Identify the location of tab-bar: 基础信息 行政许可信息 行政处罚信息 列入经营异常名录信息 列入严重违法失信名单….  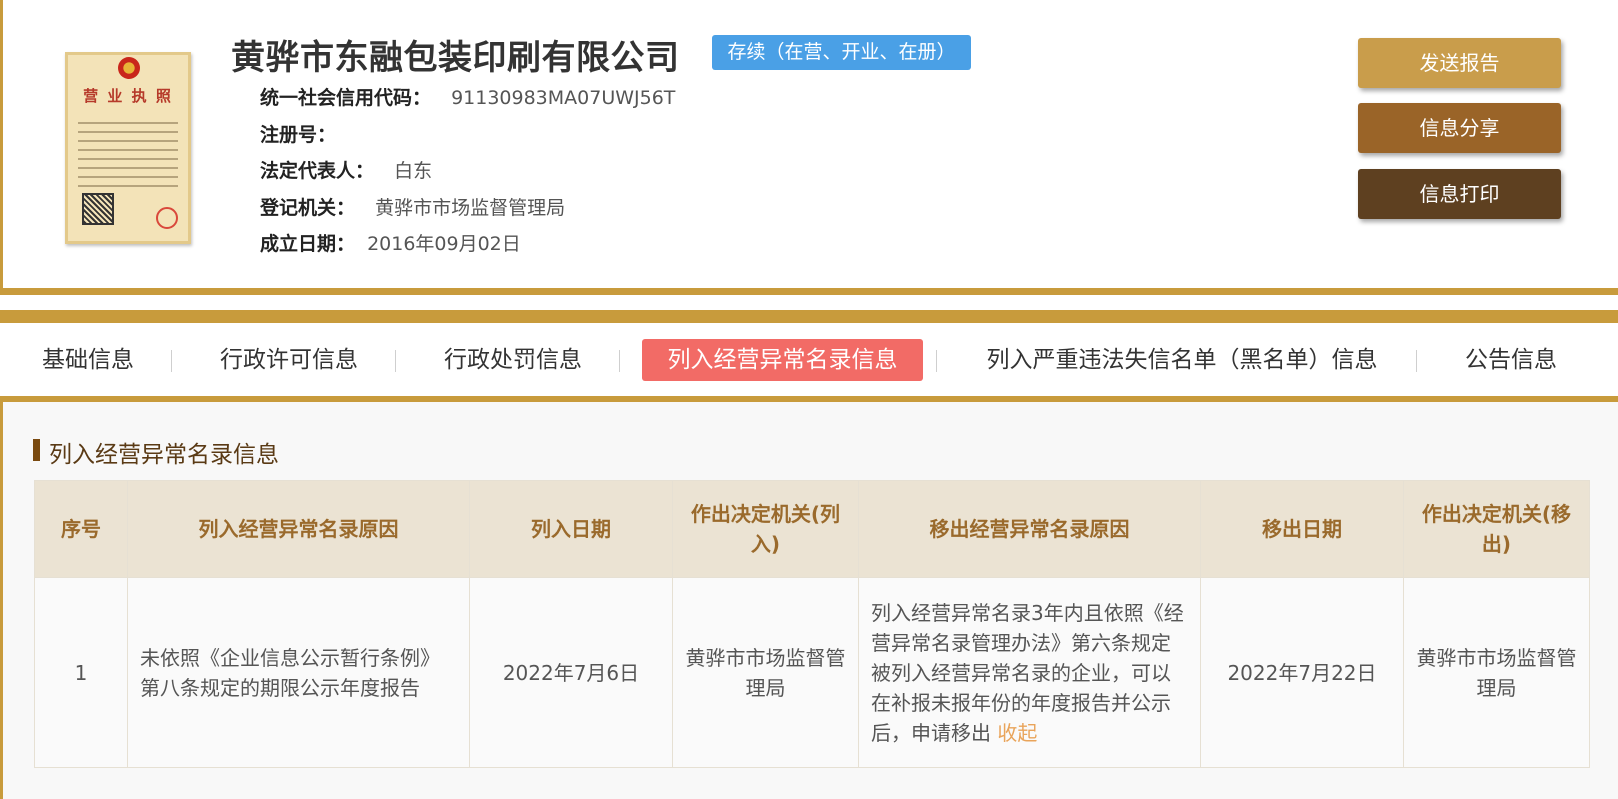
(809, 359).